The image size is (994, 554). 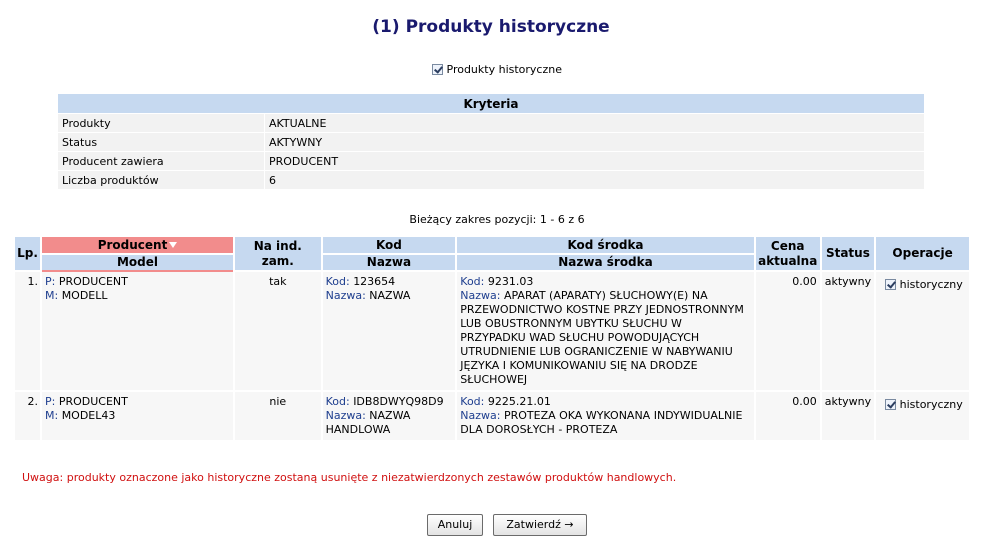 I want to click on model-value: MODELL, so click(x=84, y=295).